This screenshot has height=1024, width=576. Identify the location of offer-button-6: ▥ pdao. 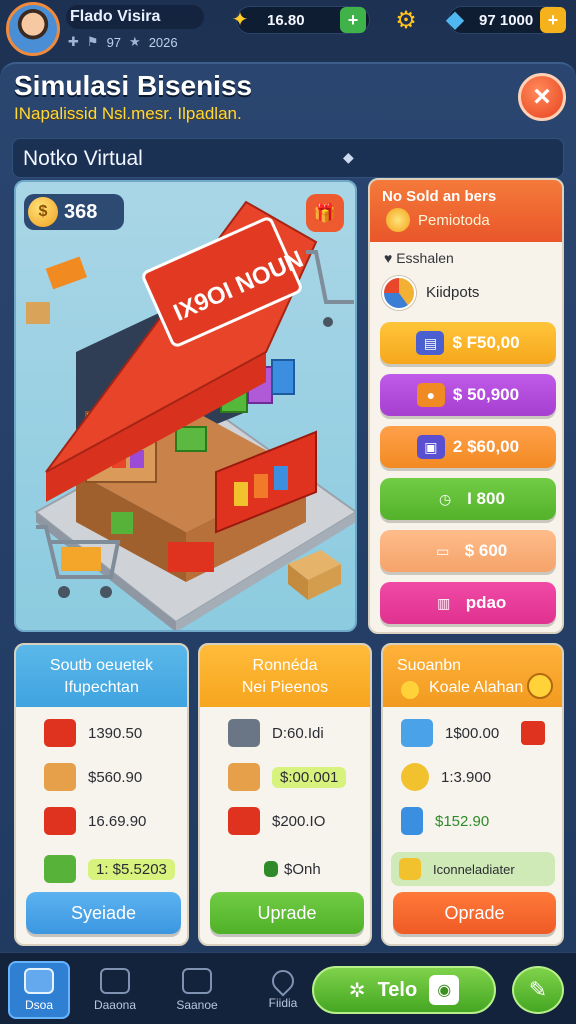
(468, 603).